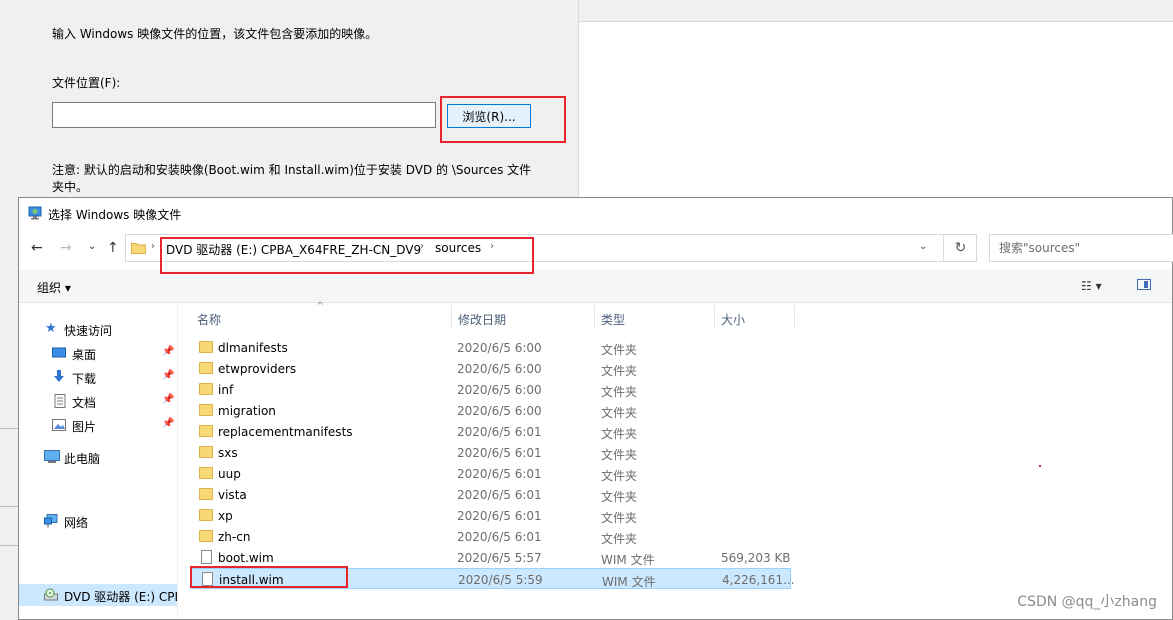 Image resolution: width=1173 pixels, height=620 pixels. Describe the element at coordinates (9, 428) in the screenshot. I see `wizard-edge` at that location.